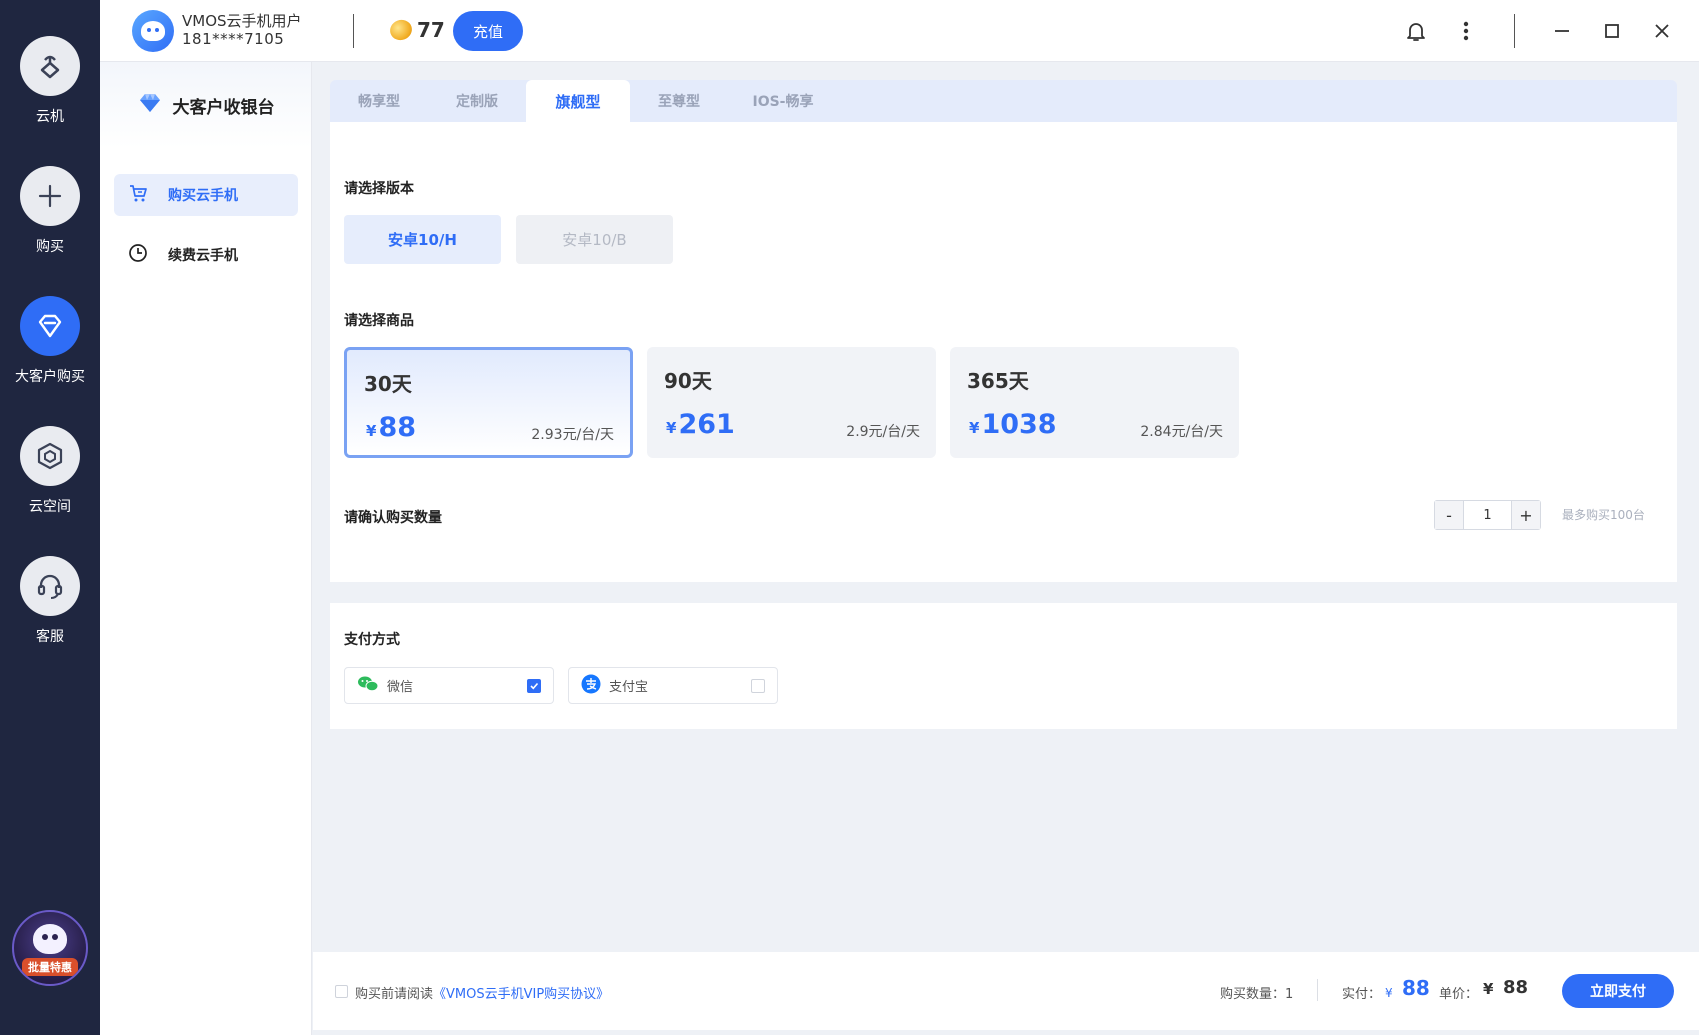 The height and width of the screenshot is (1035, 1699). What do you see at coordinates (50, 326) in the screenshot?
I see `diamond-icon` at bounding box center [50, 326].